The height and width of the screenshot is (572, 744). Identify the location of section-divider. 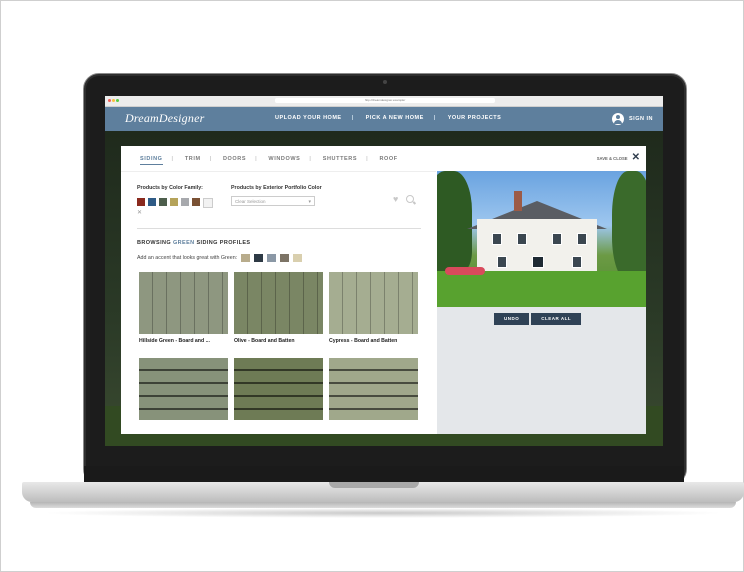
(279, 228).